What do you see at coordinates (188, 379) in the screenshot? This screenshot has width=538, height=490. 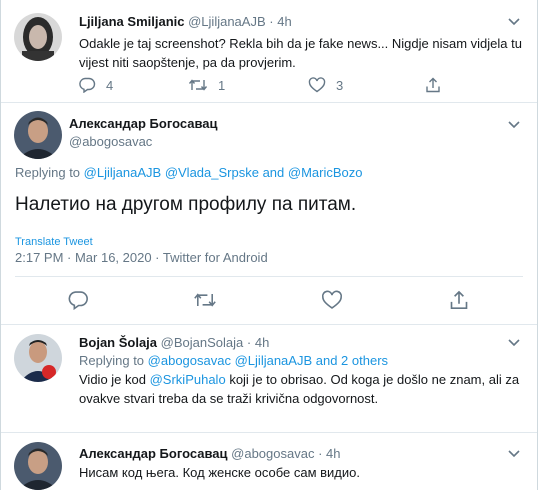 I see `mention-link: @SrkiPuhalo` at bounding box center [188, 379].